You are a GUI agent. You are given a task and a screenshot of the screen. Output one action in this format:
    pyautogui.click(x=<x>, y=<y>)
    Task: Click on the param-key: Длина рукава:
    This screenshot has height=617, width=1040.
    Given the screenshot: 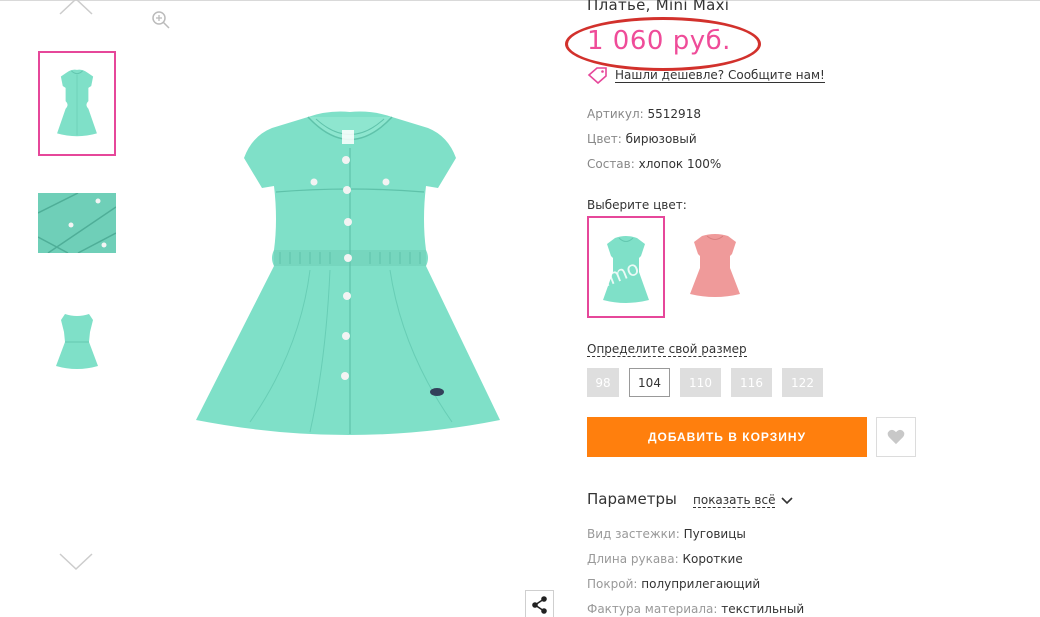 What is the action you would take?
    pyautogui.click(x=633, y=559)
    